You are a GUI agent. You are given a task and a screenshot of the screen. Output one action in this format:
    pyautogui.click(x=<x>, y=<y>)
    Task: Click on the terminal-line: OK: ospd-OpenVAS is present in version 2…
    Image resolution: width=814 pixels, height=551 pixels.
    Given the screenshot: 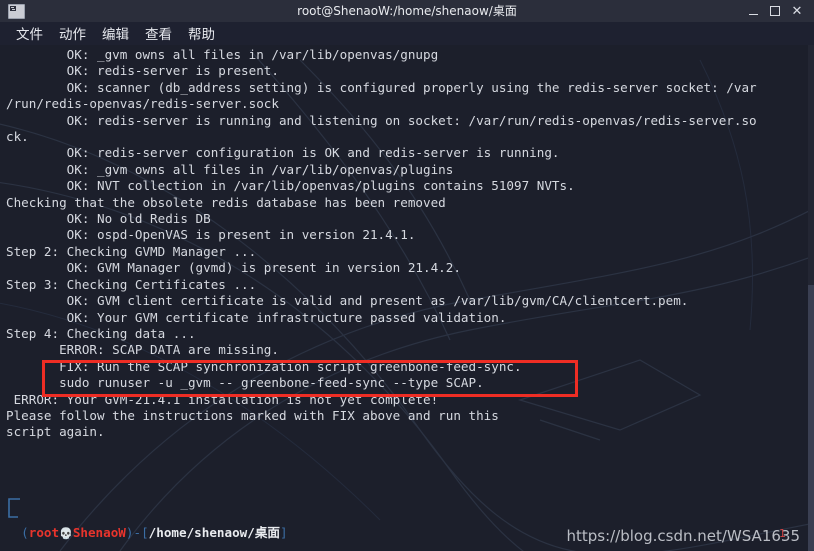 What is the action you would take?
    pyautogui.click(x=211, y=235)
    